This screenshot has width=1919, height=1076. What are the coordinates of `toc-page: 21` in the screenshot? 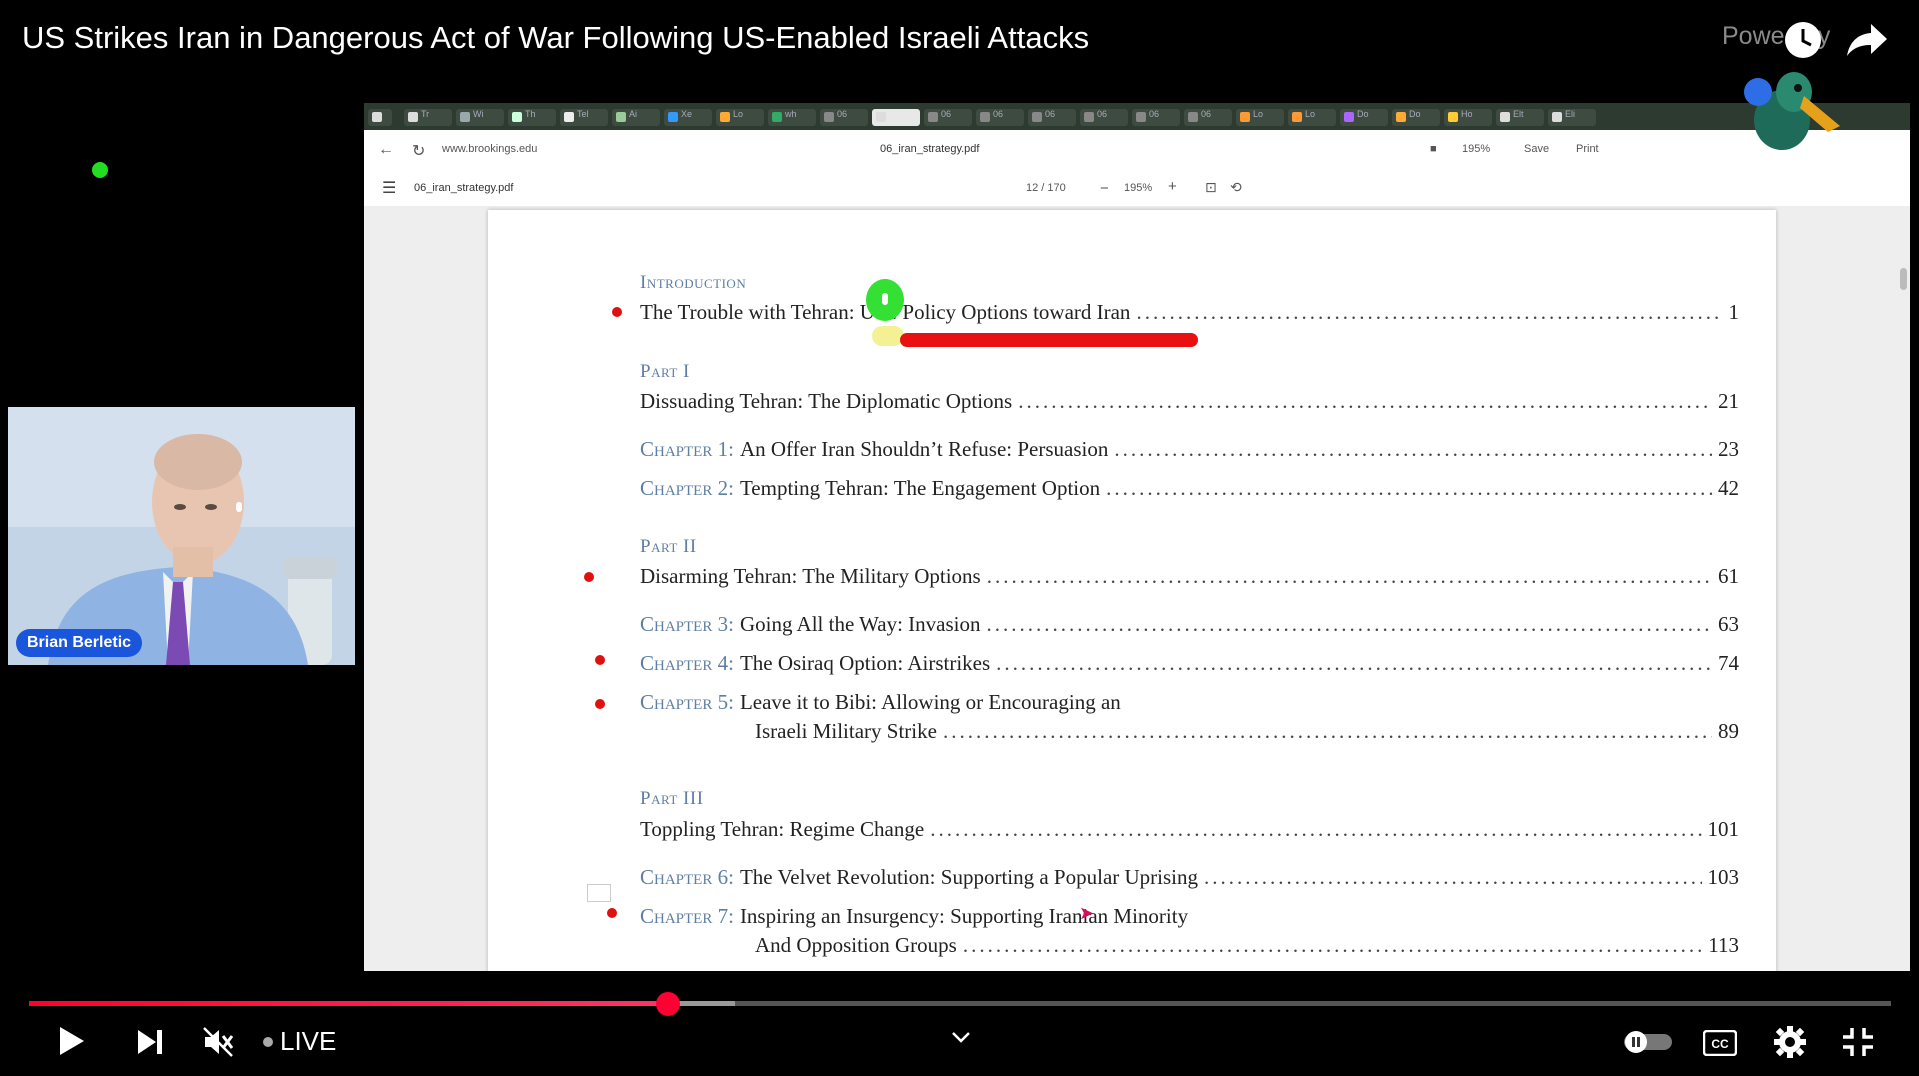 It's located at (1728, 401).